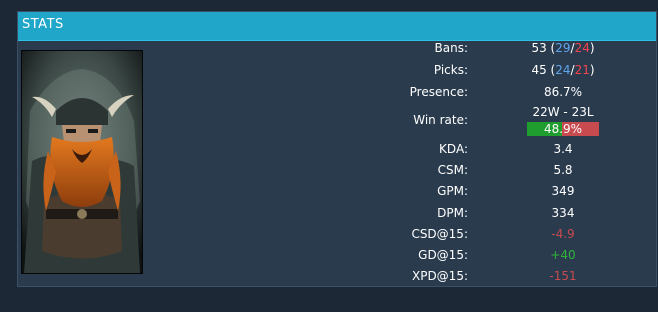  What do you see at coordinates (551, 48) in the screenshot?
I see `bans-open-paren: (` at bounding box center [551, 48].